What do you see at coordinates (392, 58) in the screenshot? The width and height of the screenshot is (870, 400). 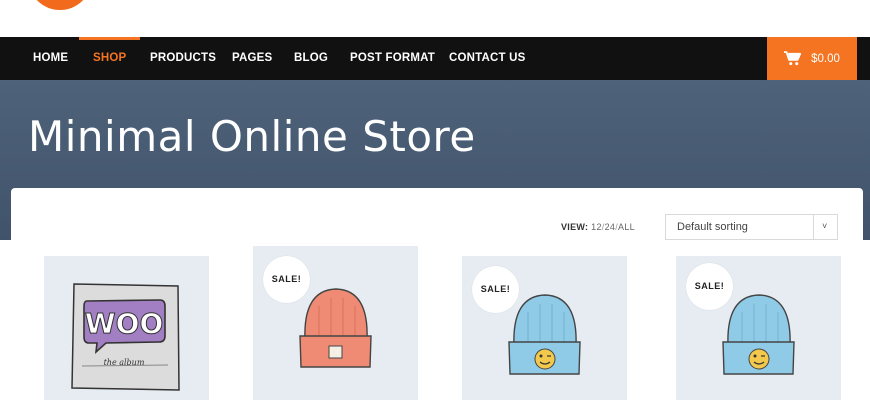 I see `nav-post-format: POST FORMAT` at bounding box center [392, 58].